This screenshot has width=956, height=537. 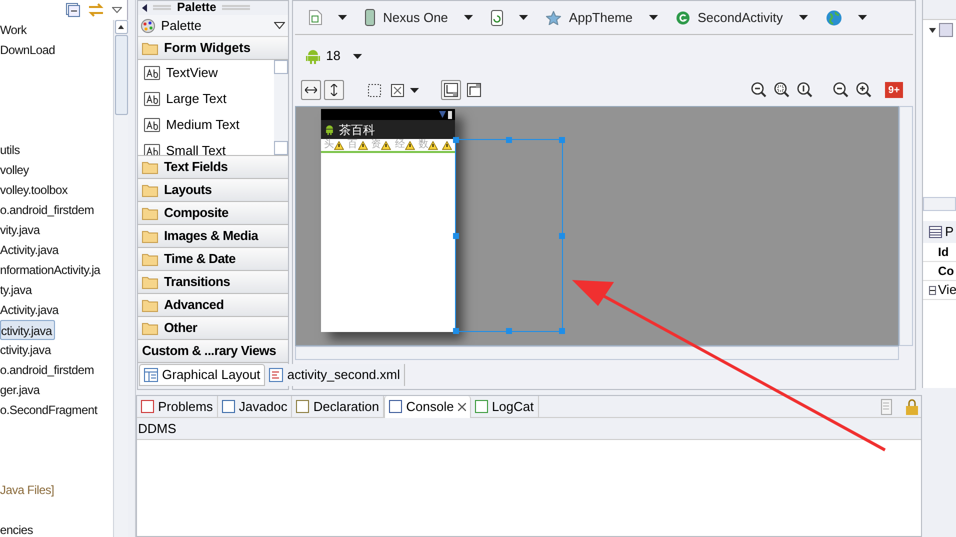 I want to click on configuration-dropdown: SecondActivity, so click(x=742, y=18).